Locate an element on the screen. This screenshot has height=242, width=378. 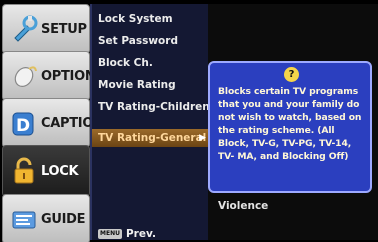
lock-icon is located at coordinates (24, 170).